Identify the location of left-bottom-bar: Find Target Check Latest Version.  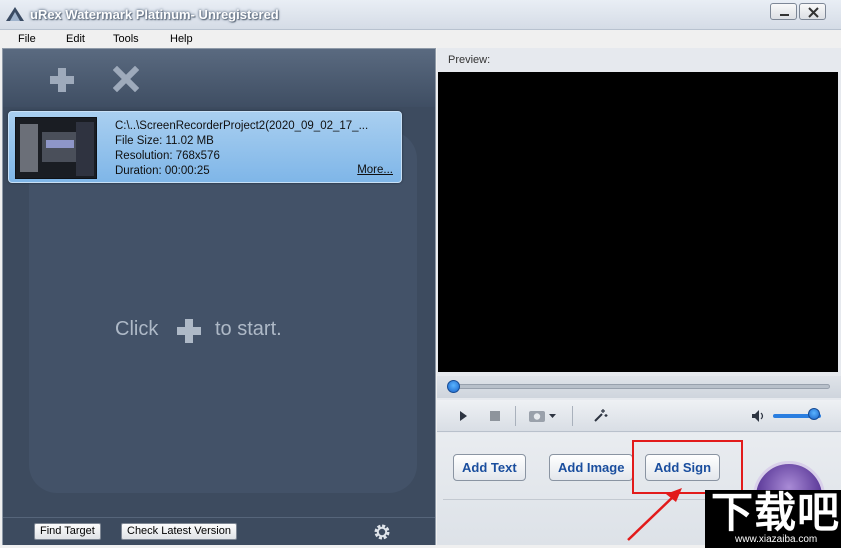
(219, 531).